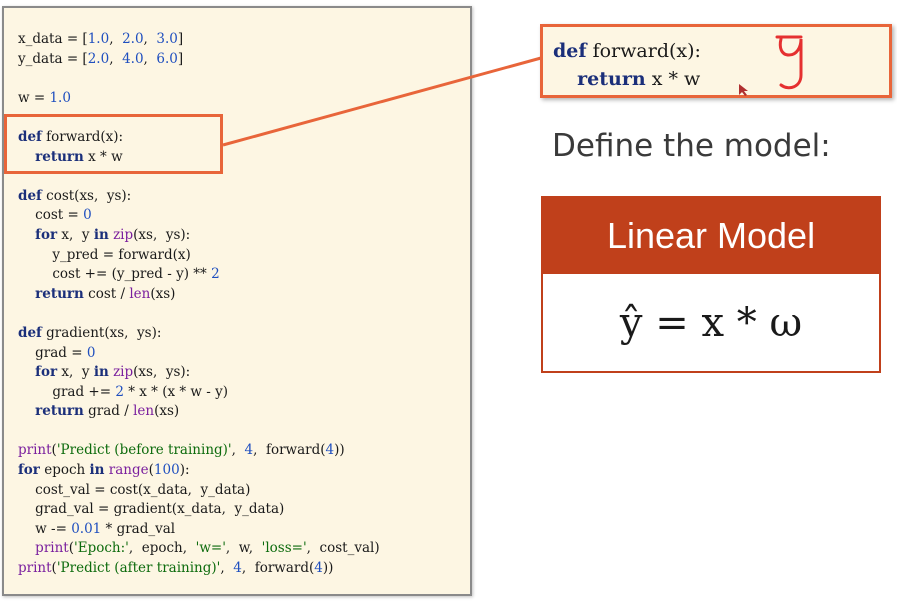 The width and height of the screenshot is (897, 601). What do you see at coordinates (711, 236) in the screenshot?
I see `model-card-title: Linear Model` at bounding box center [711, 236].